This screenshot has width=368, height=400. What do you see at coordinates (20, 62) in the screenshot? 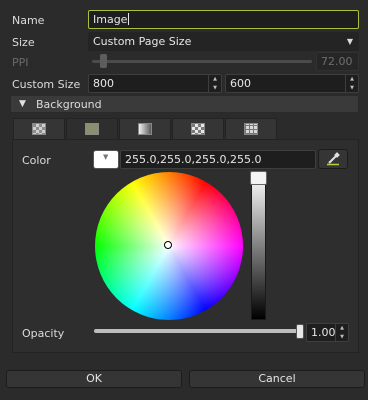
I see `ppi-label: PPI` at bounding box center [20, 62].